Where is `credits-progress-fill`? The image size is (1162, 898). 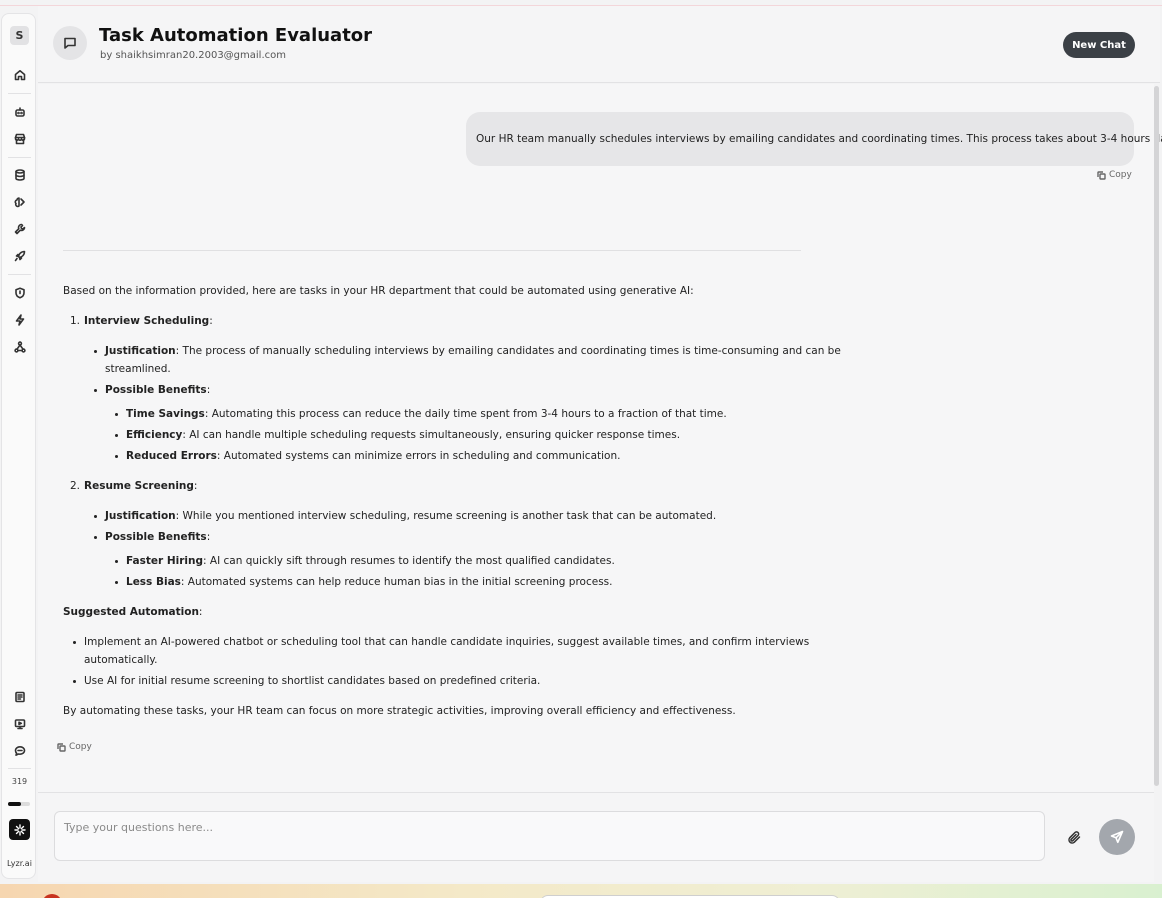 credits-progress-fill is located at coordinates (15, 804).